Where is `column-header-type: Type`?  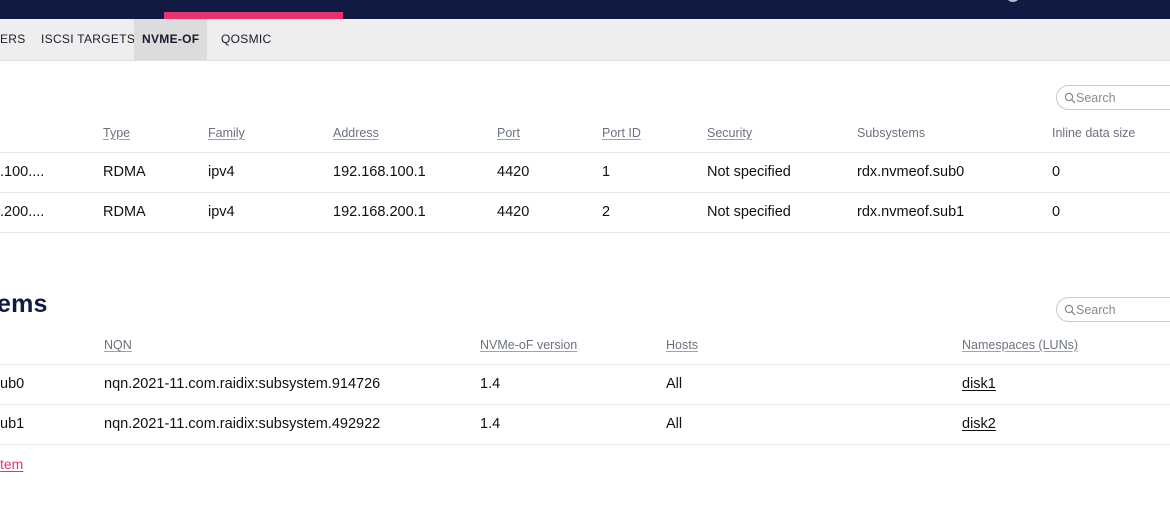 column-header-type: Type is located at coordinates (116, 133).